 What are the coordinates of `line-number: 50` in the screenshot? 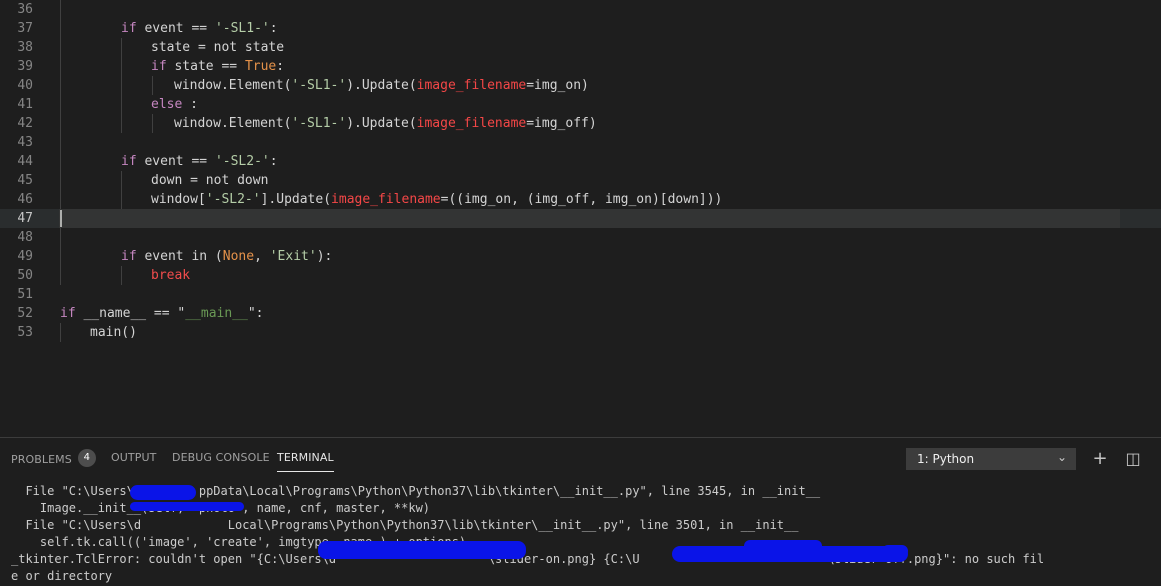 It's located at (25, 275).